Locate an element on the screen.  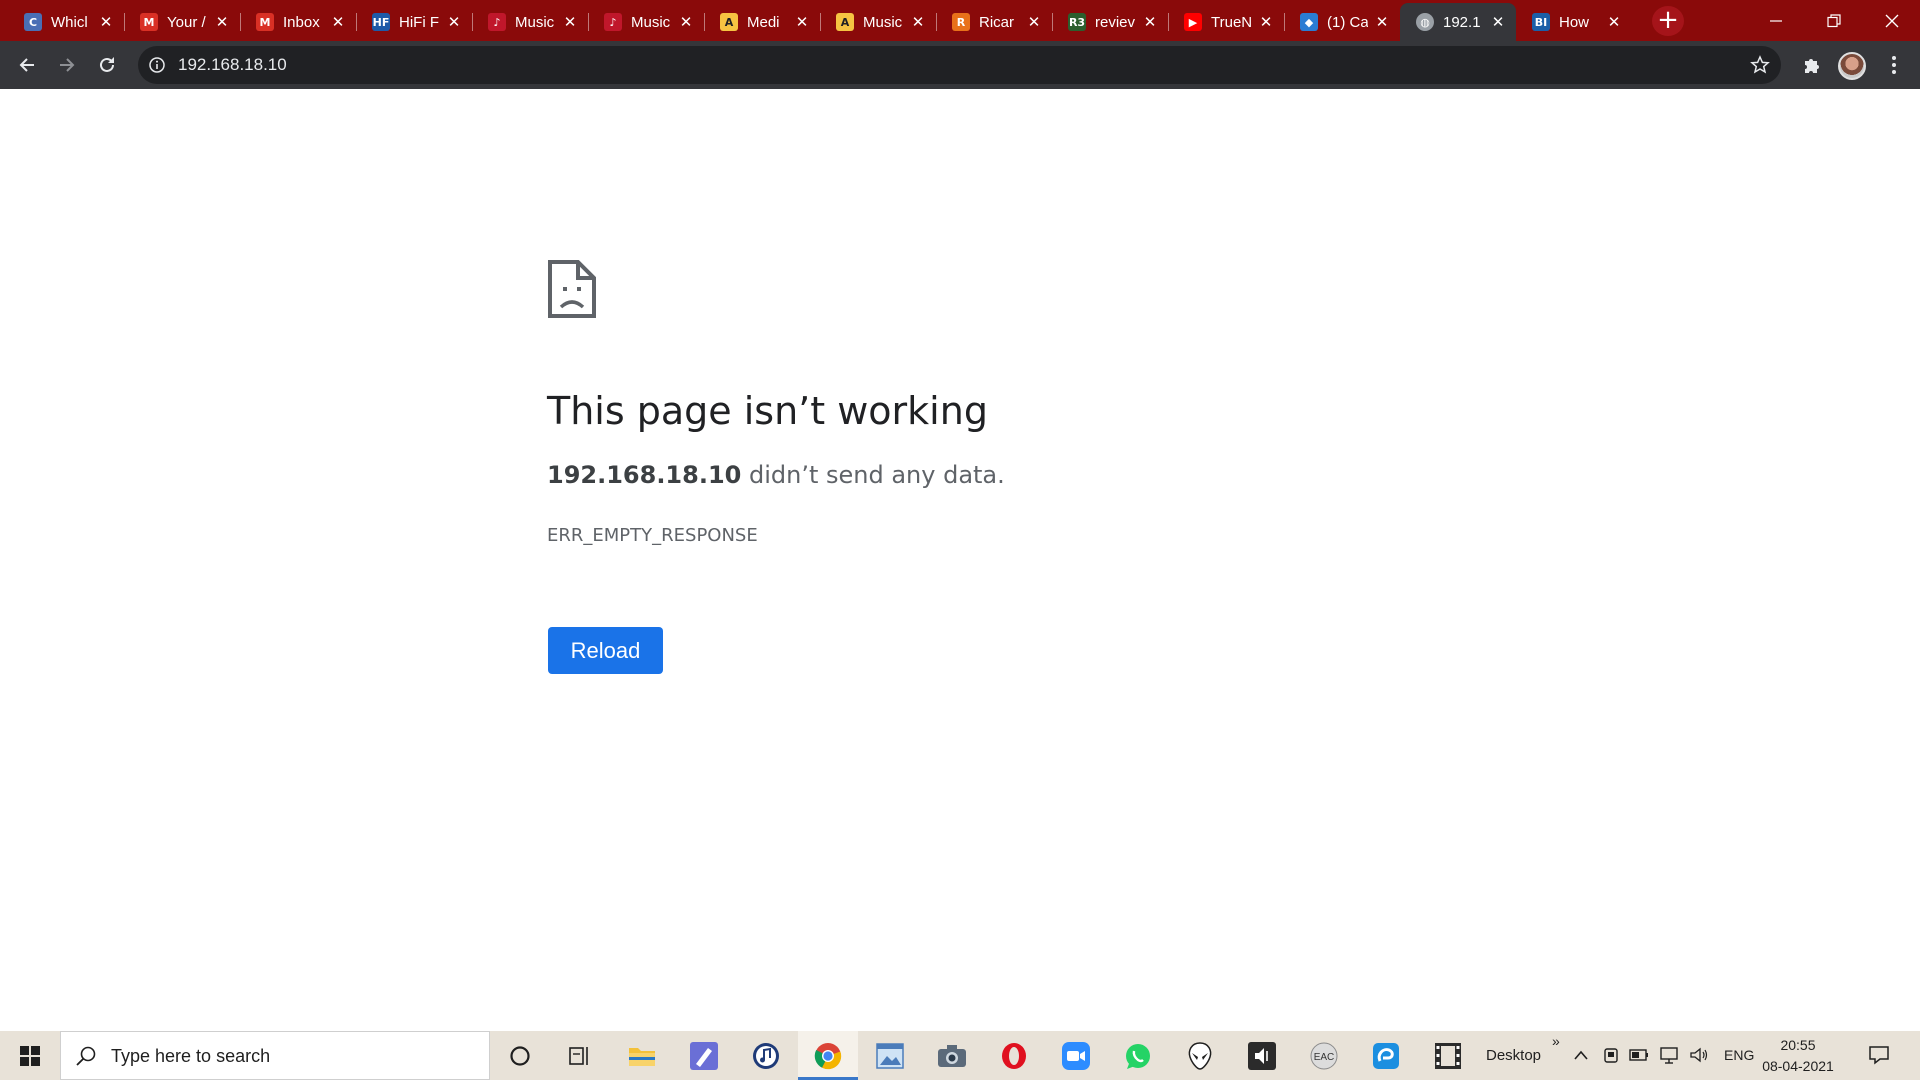
network-tray-icon is located at coordinates (1669, 1055).